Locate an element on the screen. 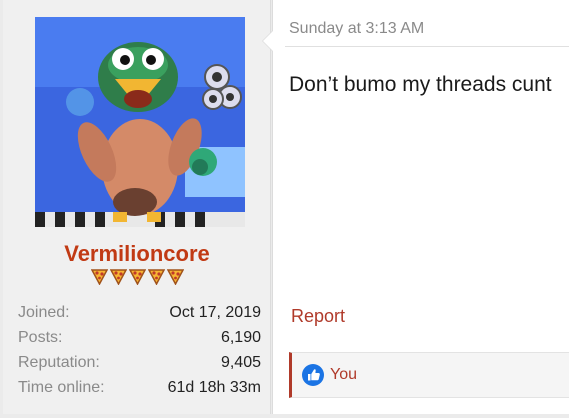 The image size is (569, 418). user-rank-icons is located at coordinates (137, 279).